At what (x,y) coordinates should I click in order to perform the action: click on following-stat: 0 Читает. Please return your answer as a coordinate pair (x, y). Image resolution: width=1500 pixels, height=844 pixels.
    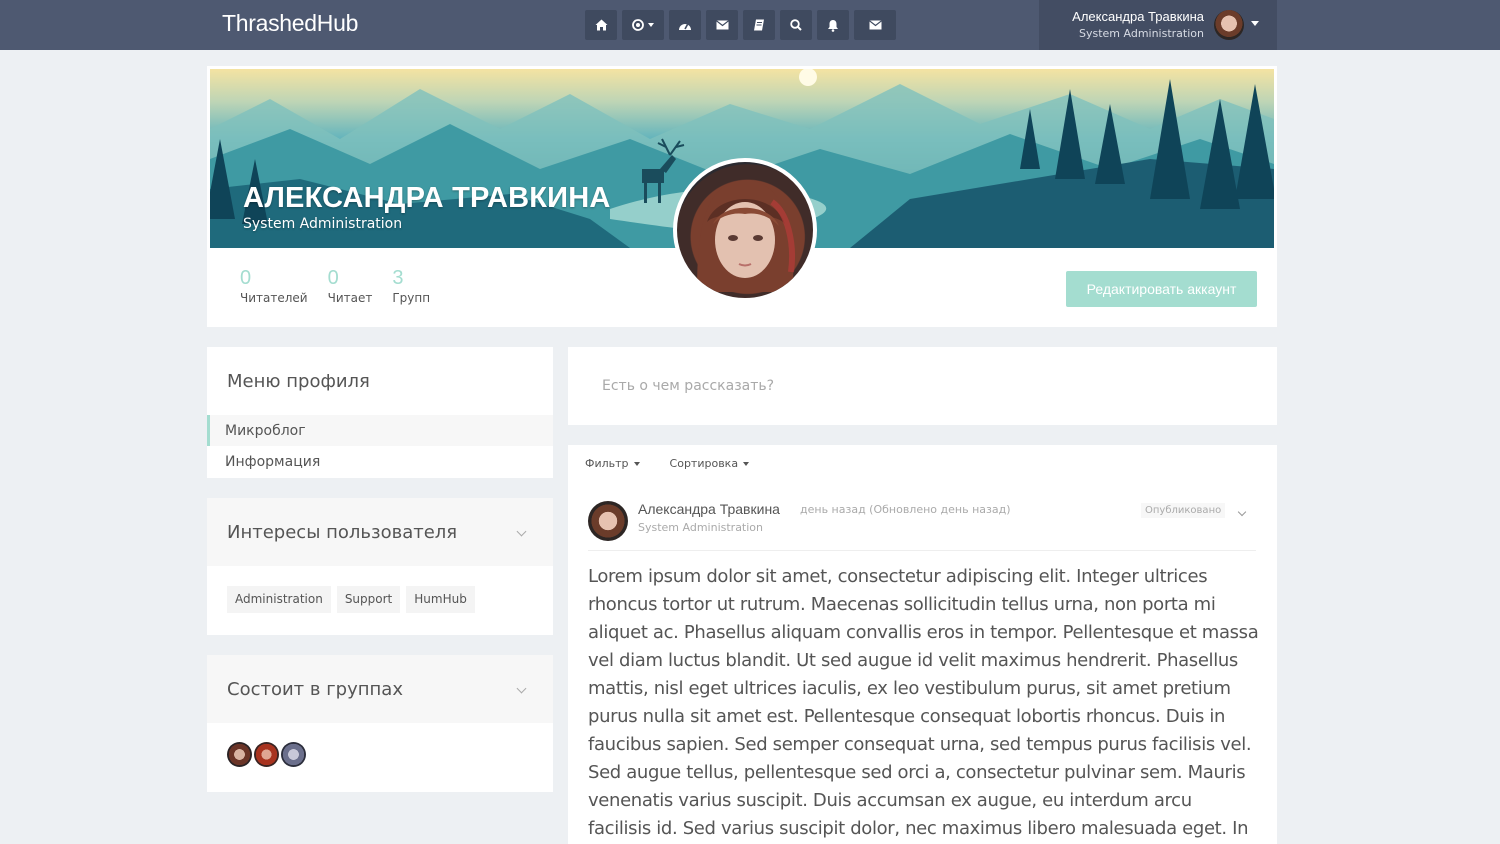
    Looking at the image, I should click on (350, 285).